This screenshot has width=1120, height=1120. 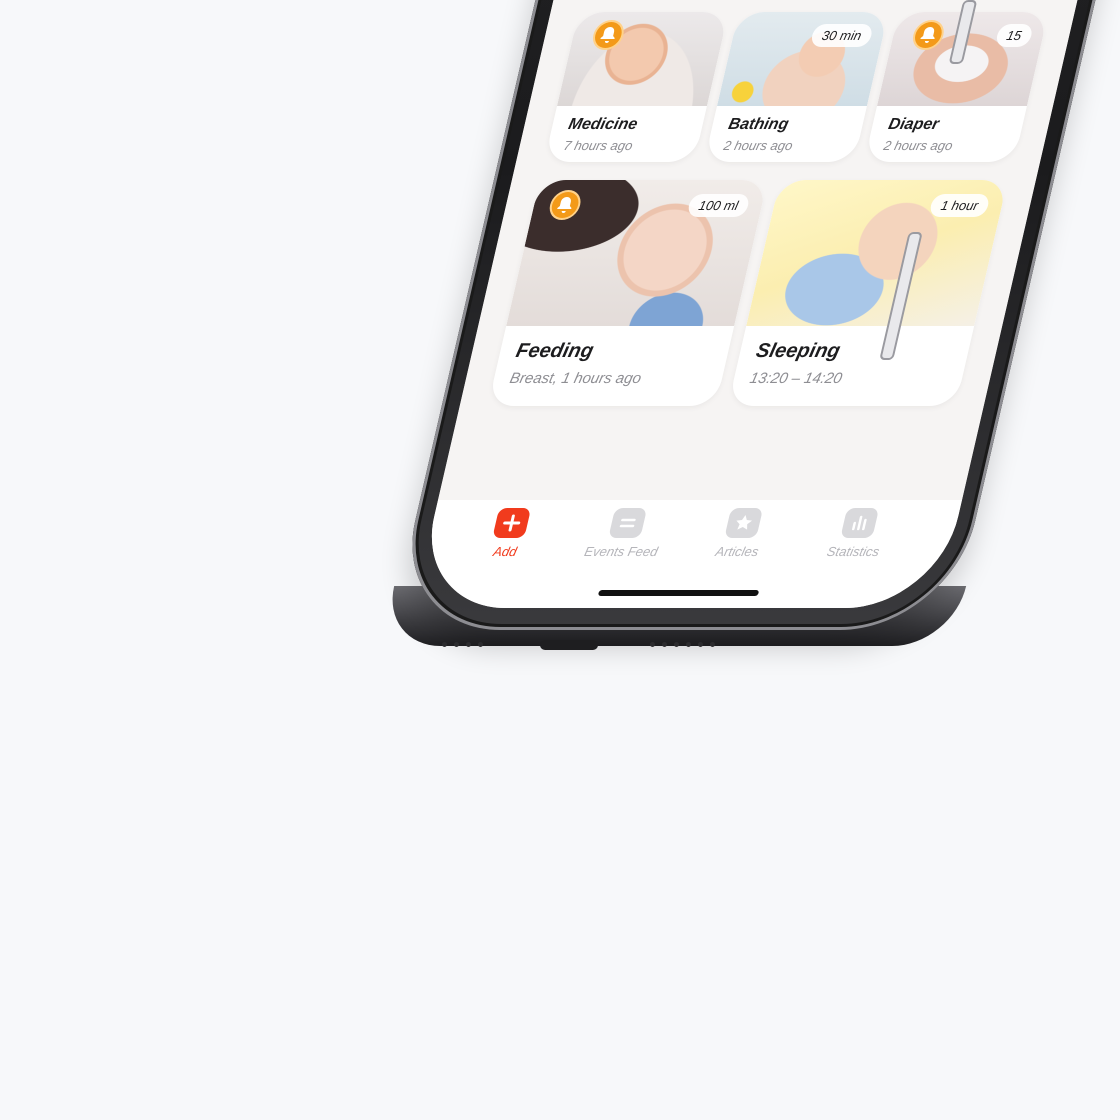 What do you see at coordinates (860, 523) in the screenshot?
I see `bar-chart-icon` at bounding box center [860, 523].